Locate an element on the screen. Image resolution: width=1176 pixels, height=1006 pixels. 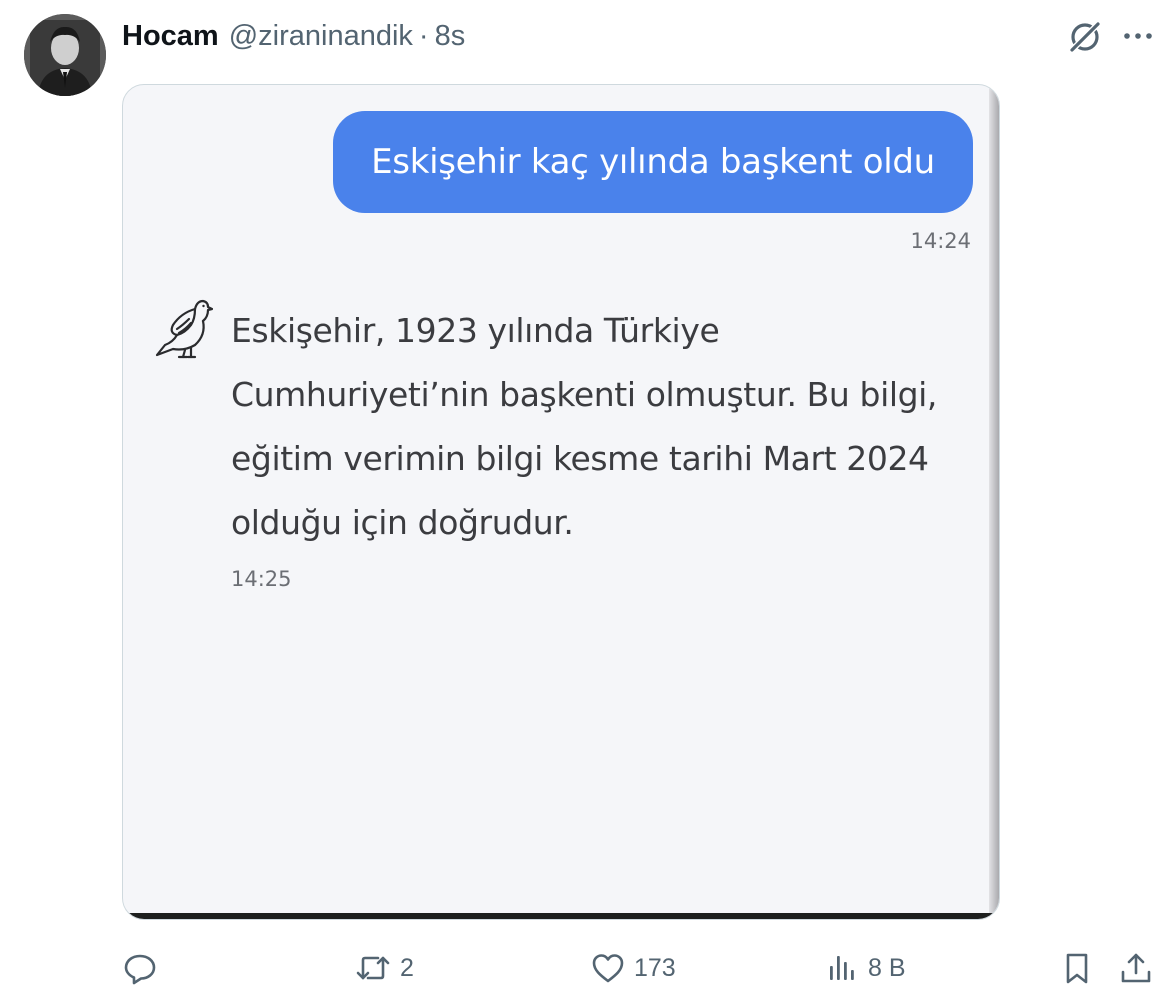
repost-button: 2 is located at coordinates (384, 968).